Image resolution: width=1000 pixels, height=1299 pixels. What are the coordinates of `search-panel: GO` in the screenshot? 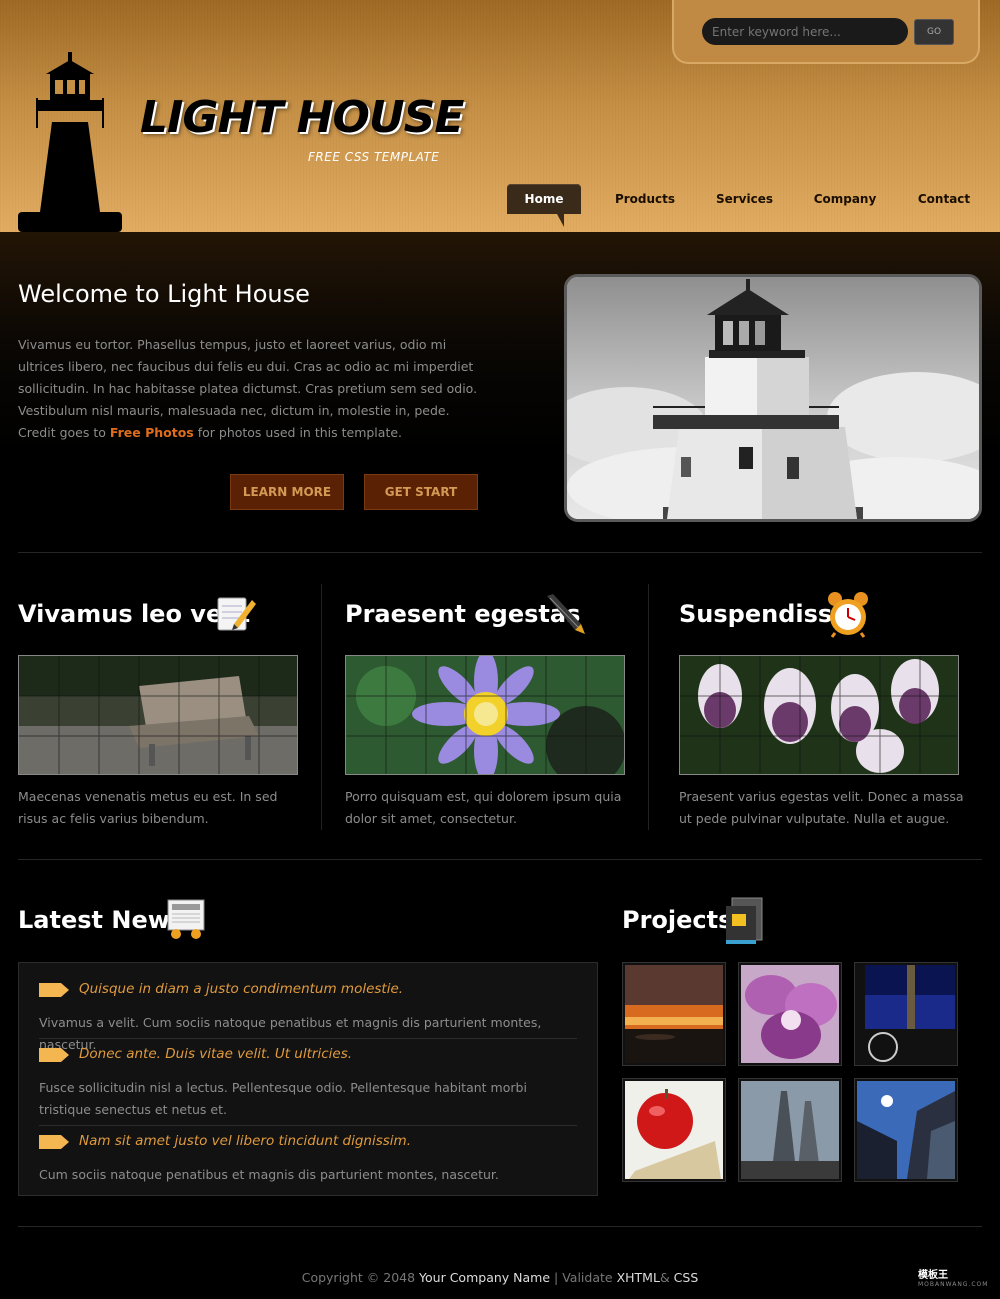 It's located at (826, 32).